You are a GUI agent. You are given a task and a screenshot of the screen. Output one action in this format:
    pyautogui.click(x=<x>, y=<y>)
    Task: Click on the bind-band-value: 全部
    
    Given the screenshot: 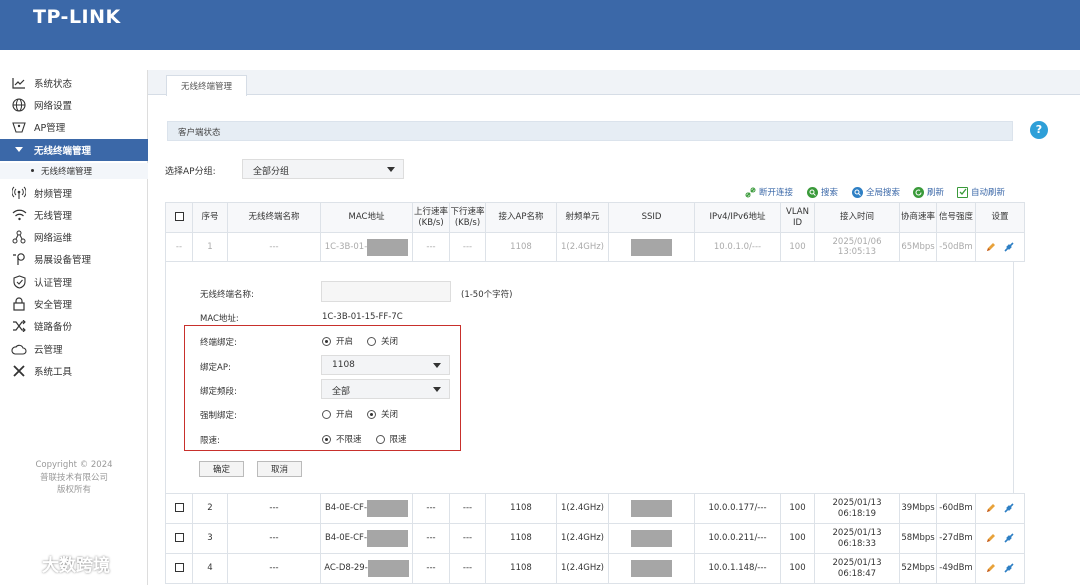 What is the action you would take?
    pyautogui.click(x=341, y=392)
    